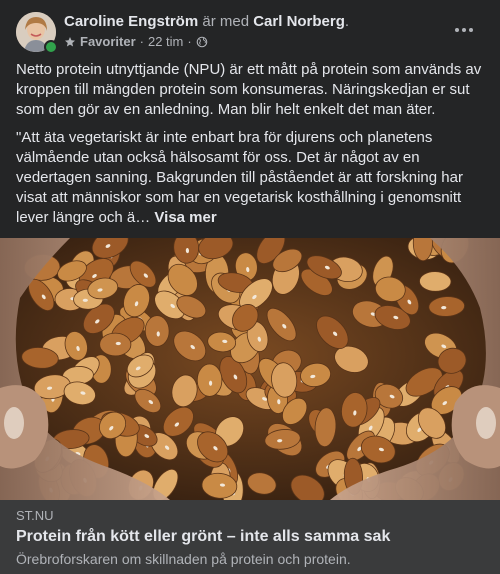 The height and width of the screenshot is (574, 500). I want to click on globe-icon, so click(202, 42).